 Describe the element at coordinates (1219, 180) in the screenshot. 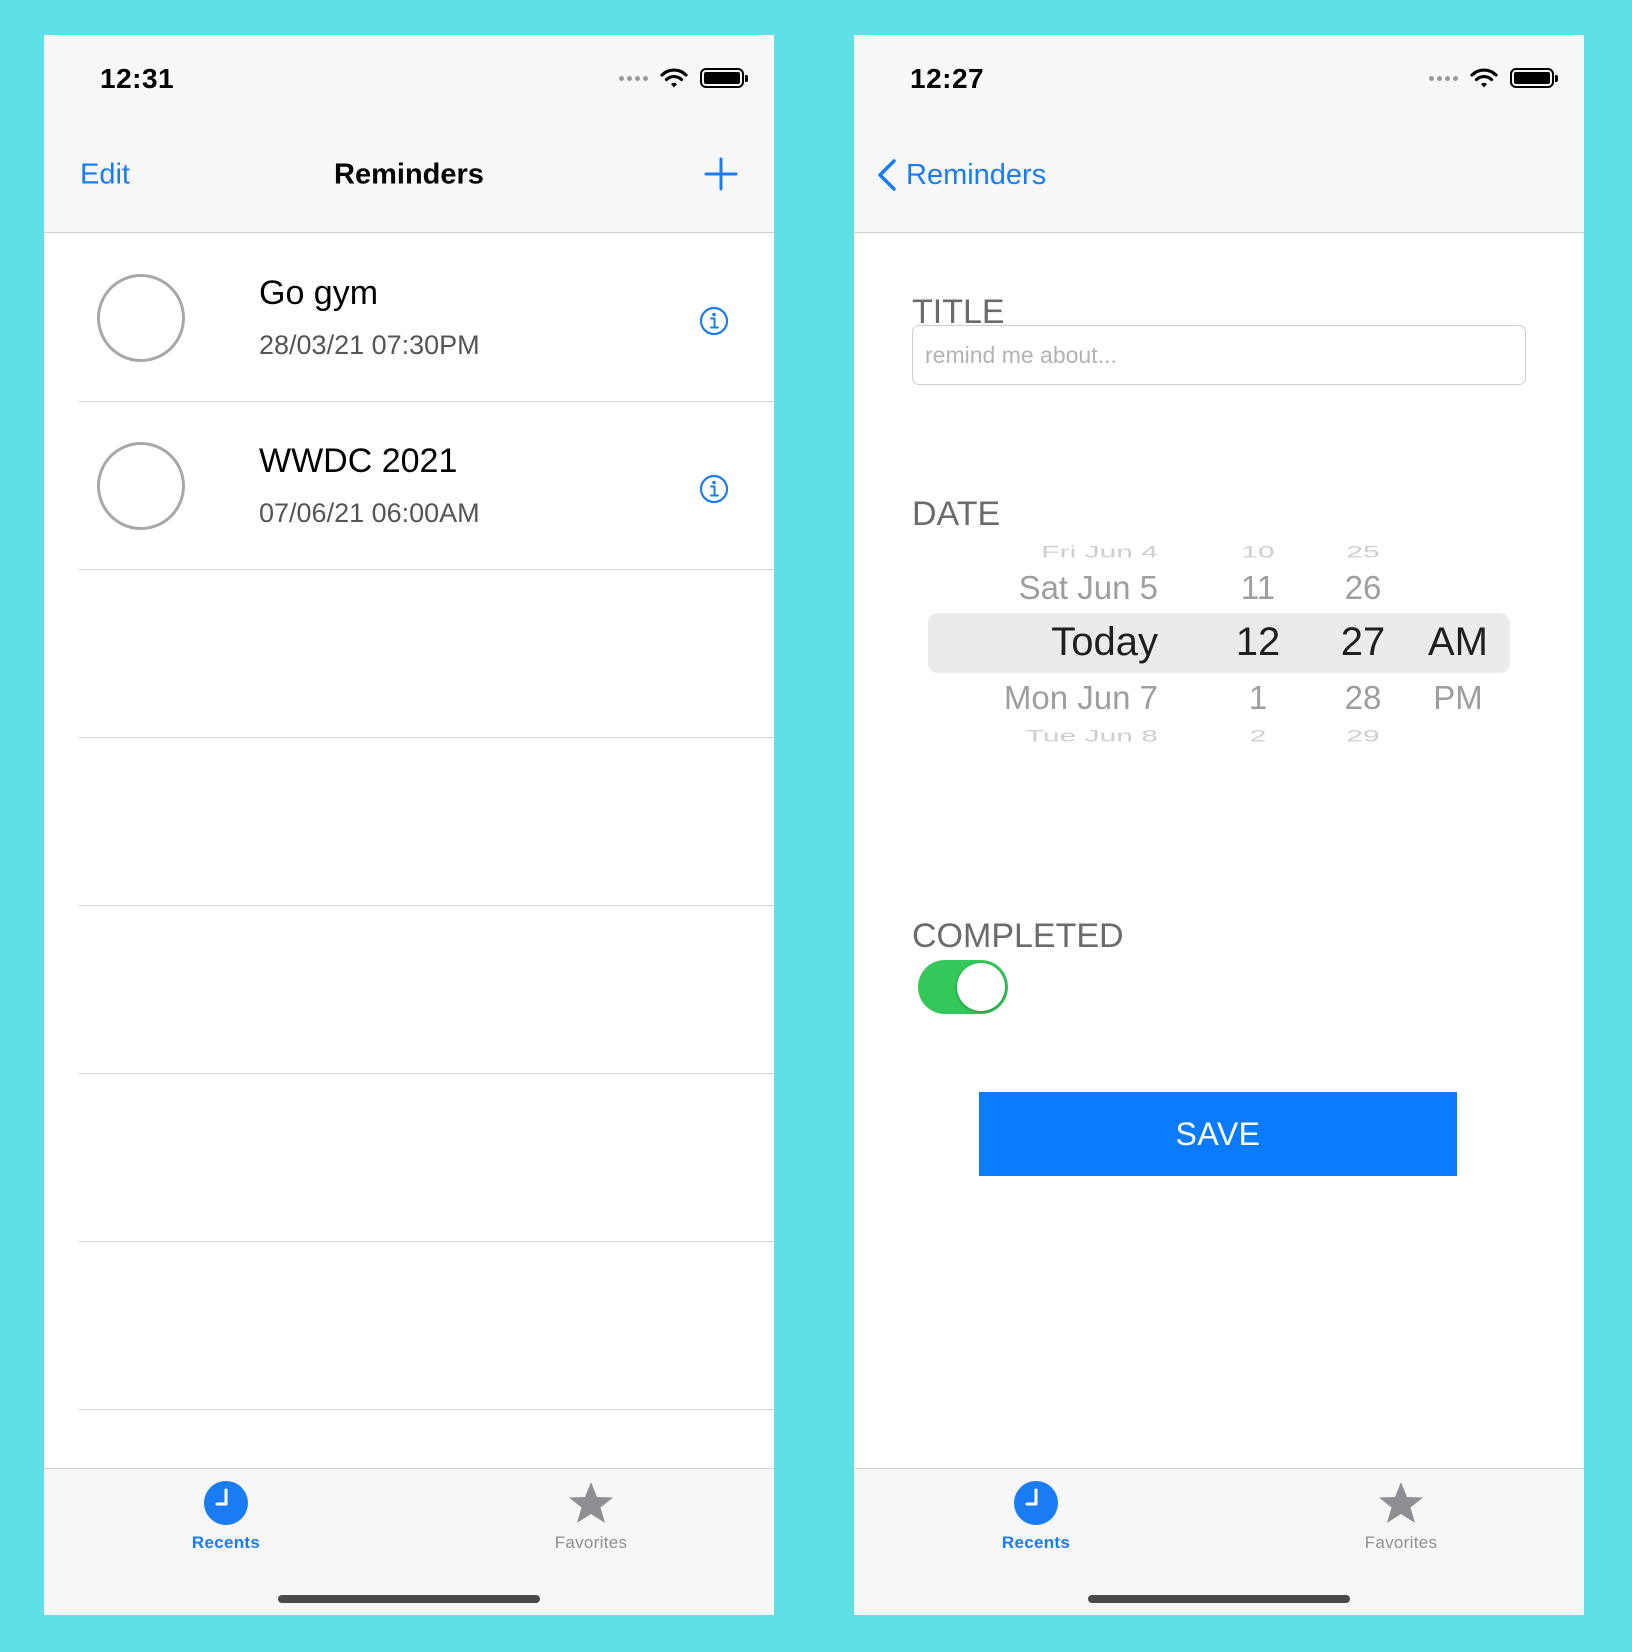

I see `navigation-bar: Reminders` at that location.